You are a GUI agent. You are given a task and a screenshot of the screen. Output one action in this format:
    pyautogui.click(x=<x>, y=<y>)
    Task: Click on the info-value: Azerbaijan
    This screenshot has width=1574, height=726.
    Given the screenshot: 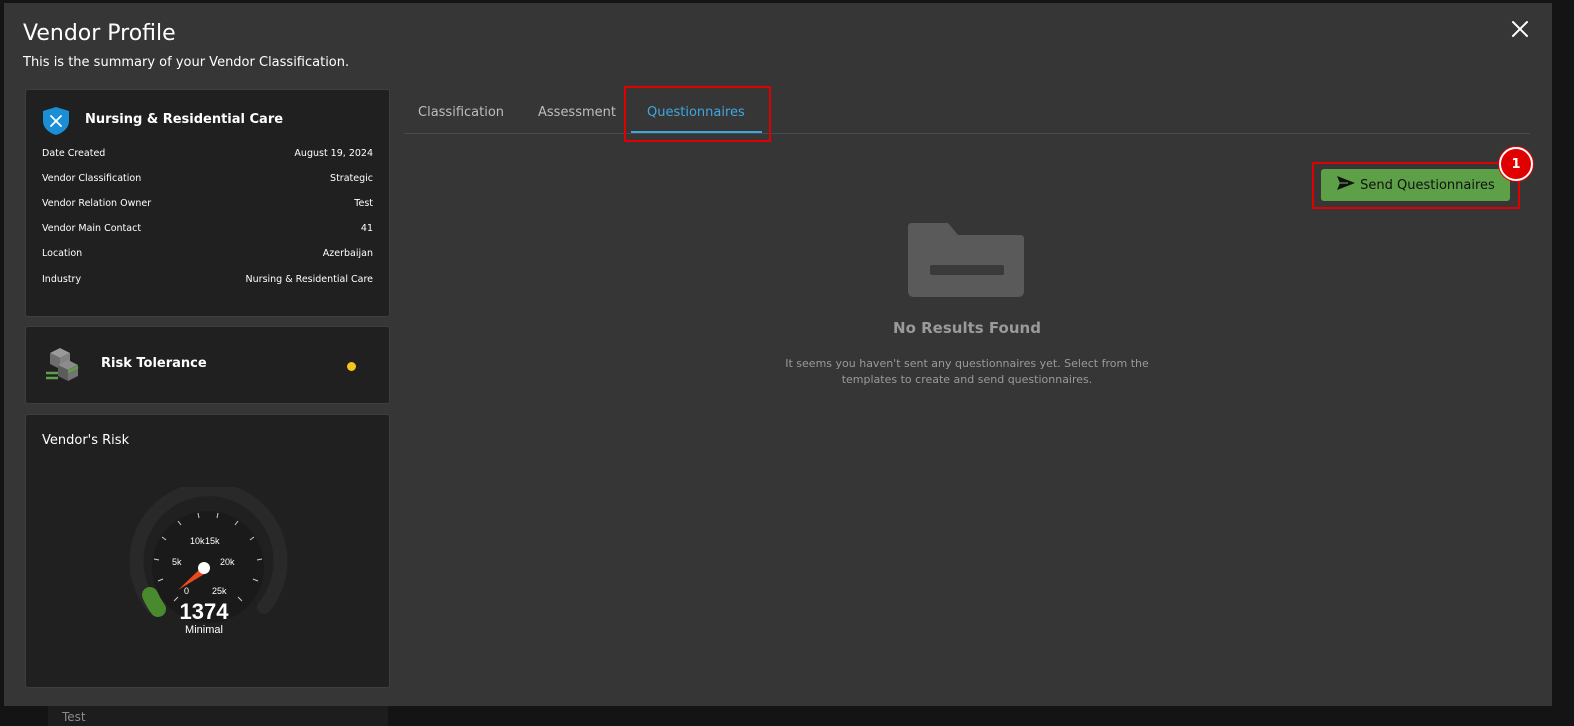 What is the action you would take?
    pyautogui.click(x=347, y=253)
    